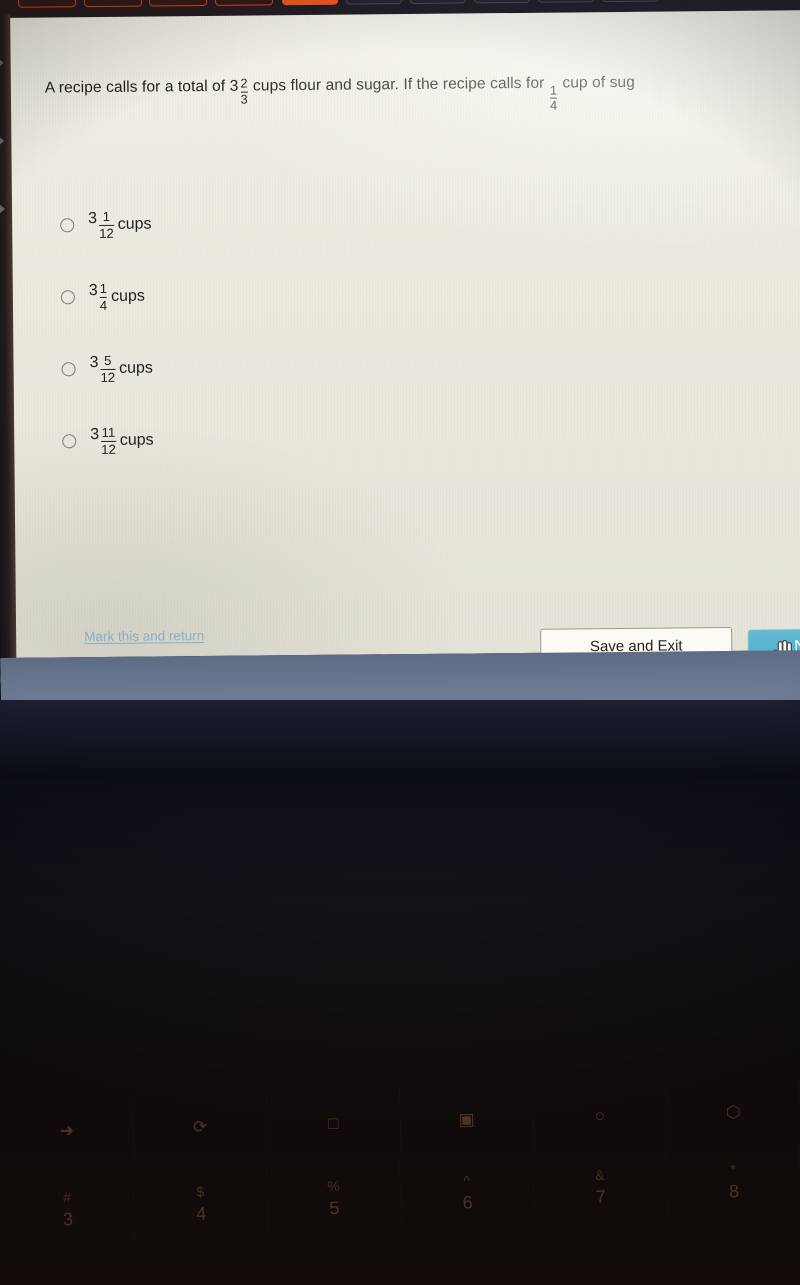  I want to click on key-7-number: 7, so click(601, 1197).